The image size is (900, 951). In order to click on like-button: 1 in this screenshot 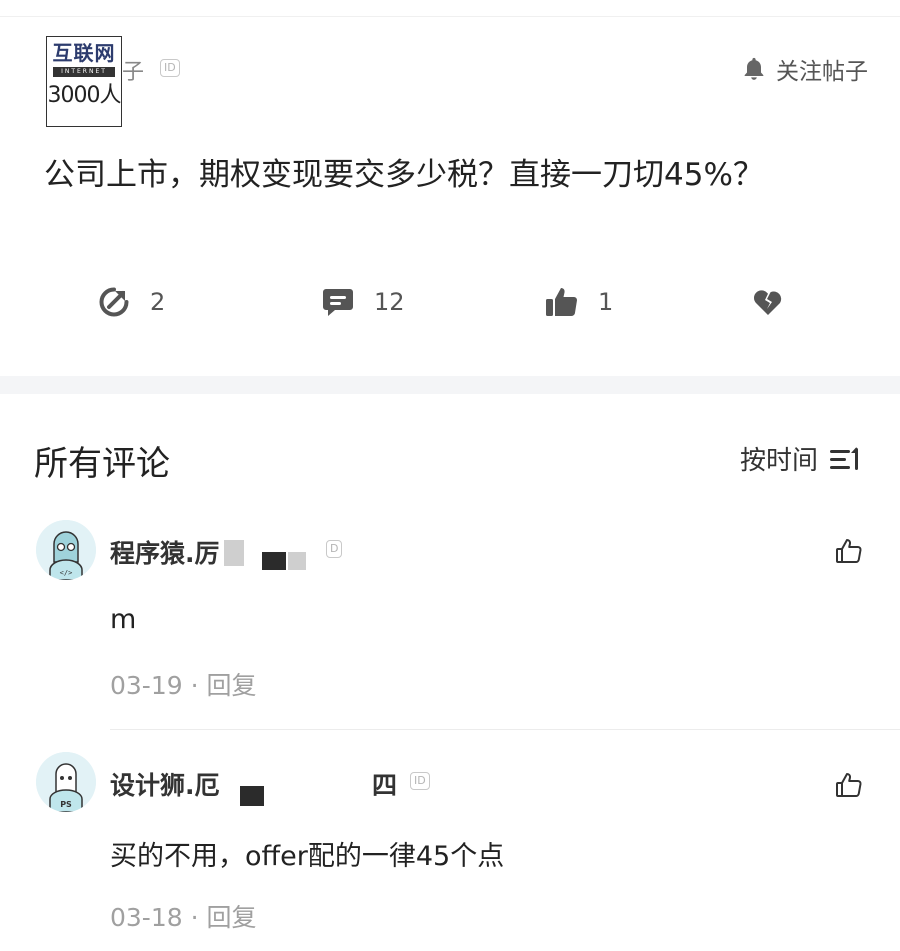, I will do `click(578, 302)`.